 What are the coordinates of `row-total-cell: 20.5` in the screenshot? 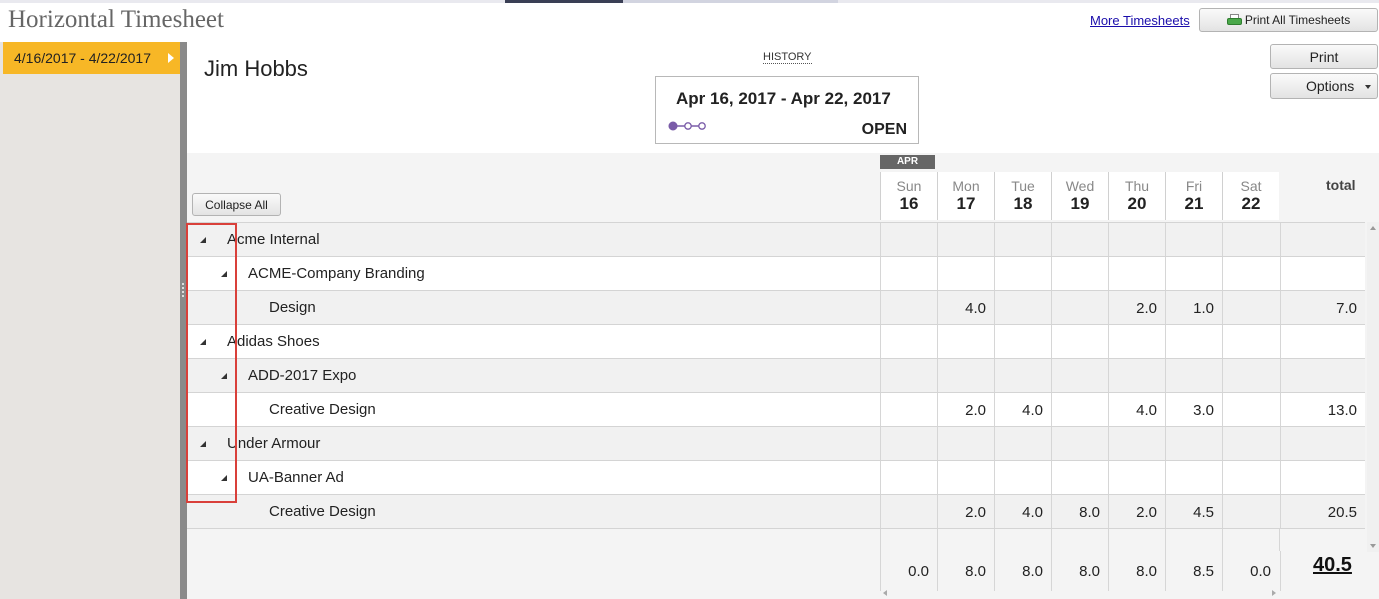 It's located at (1322, 511).